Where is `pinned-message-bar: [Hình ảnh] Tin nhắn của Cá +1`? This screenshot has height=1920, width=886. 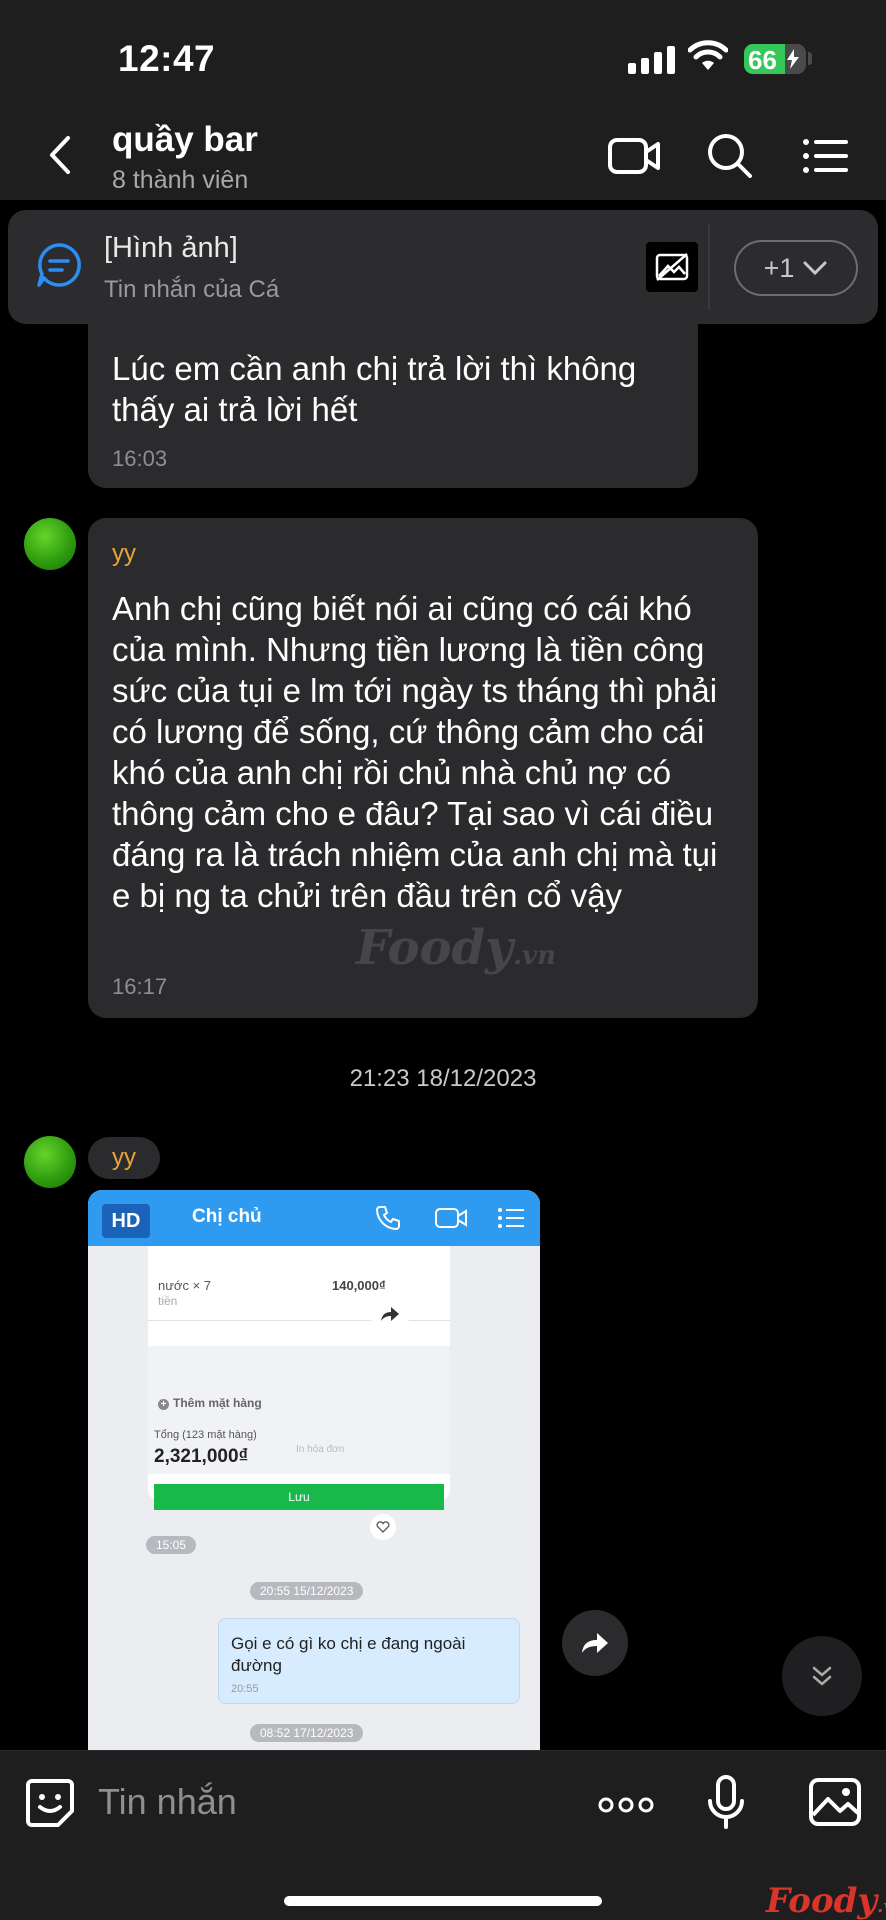
pinned-message-bar: [Hình ảnh] Tin nhắn của Cá +1 is located at coordinates (443, 267).